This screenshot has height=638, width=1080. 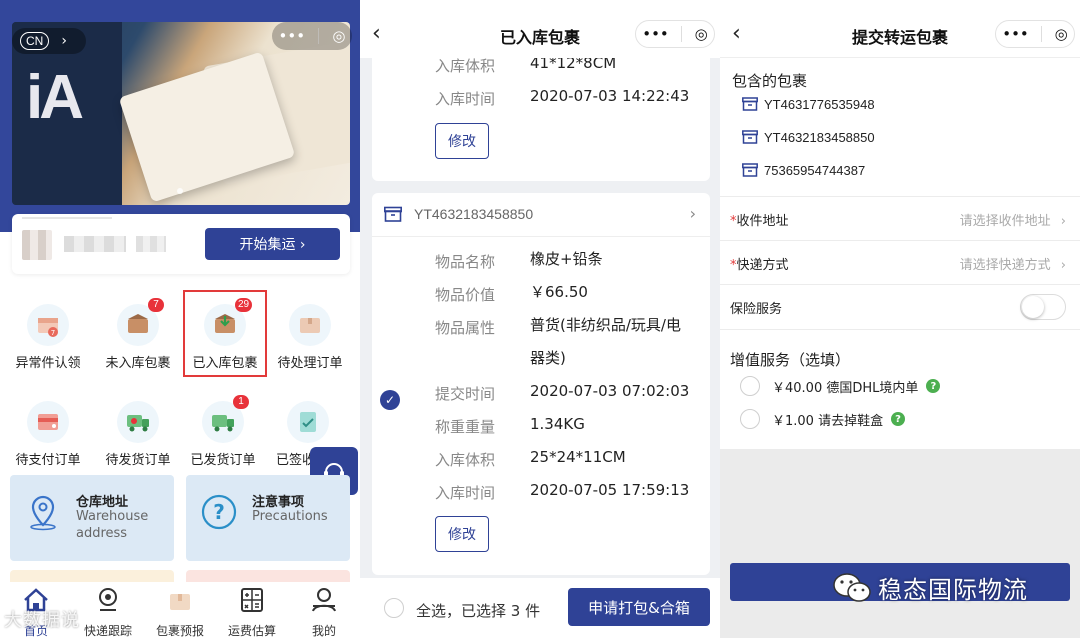 What do you see at coordinates (852, 587) in the screenshot?
I see `wechat-icon` at bounding box center [852, 587].